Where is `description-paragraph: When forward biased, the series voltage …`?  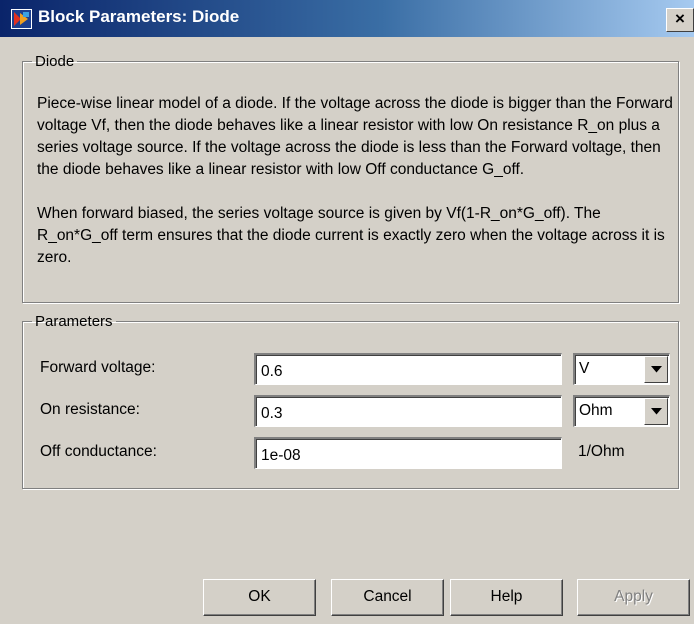
description-paragraph: When forward biased, the series voltage … is located at coordinates (351, 235).